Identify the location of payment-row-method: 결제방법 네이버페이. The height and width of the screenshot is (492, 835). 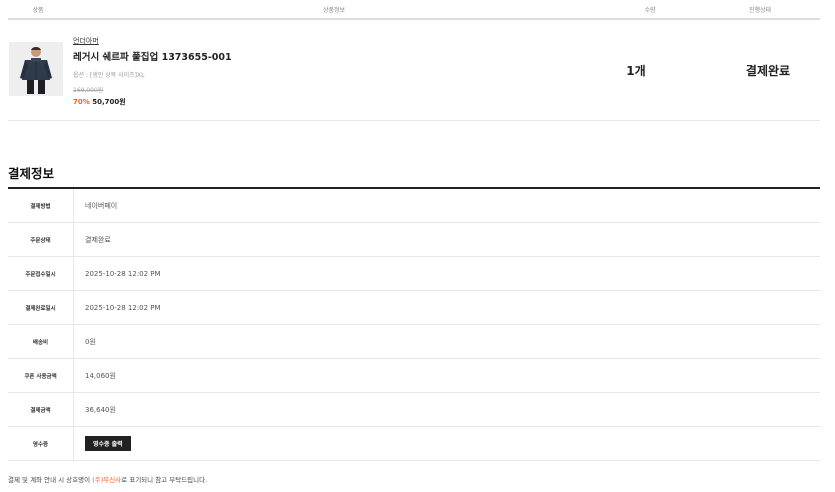
(414, 206).